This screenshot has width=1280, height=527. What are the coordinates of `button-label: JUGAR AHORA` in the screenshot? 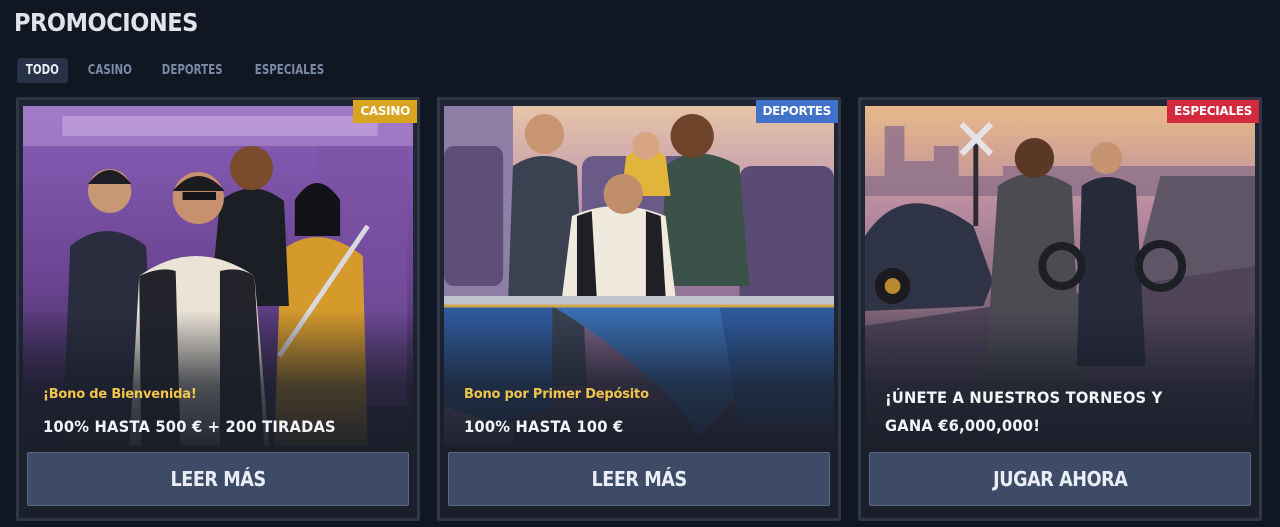 It's located at (1060, 479).